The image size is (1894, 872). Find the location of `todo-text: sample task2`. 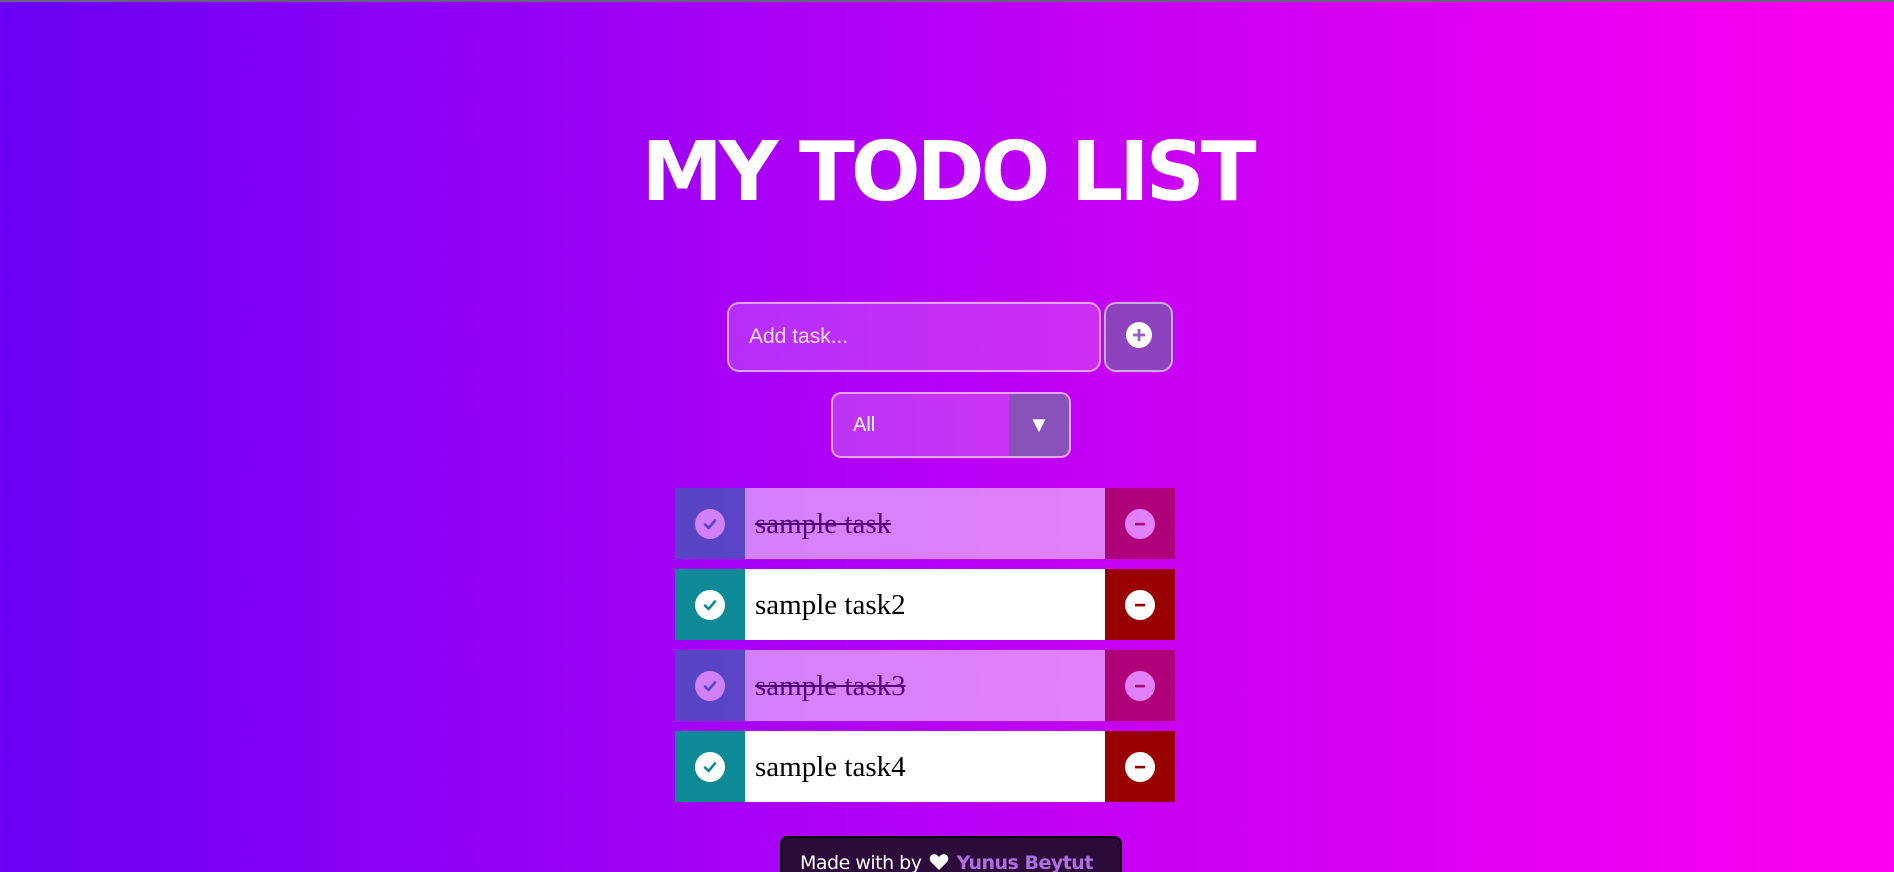

todo-text: sample task2 is located at coordinates (925, 604).